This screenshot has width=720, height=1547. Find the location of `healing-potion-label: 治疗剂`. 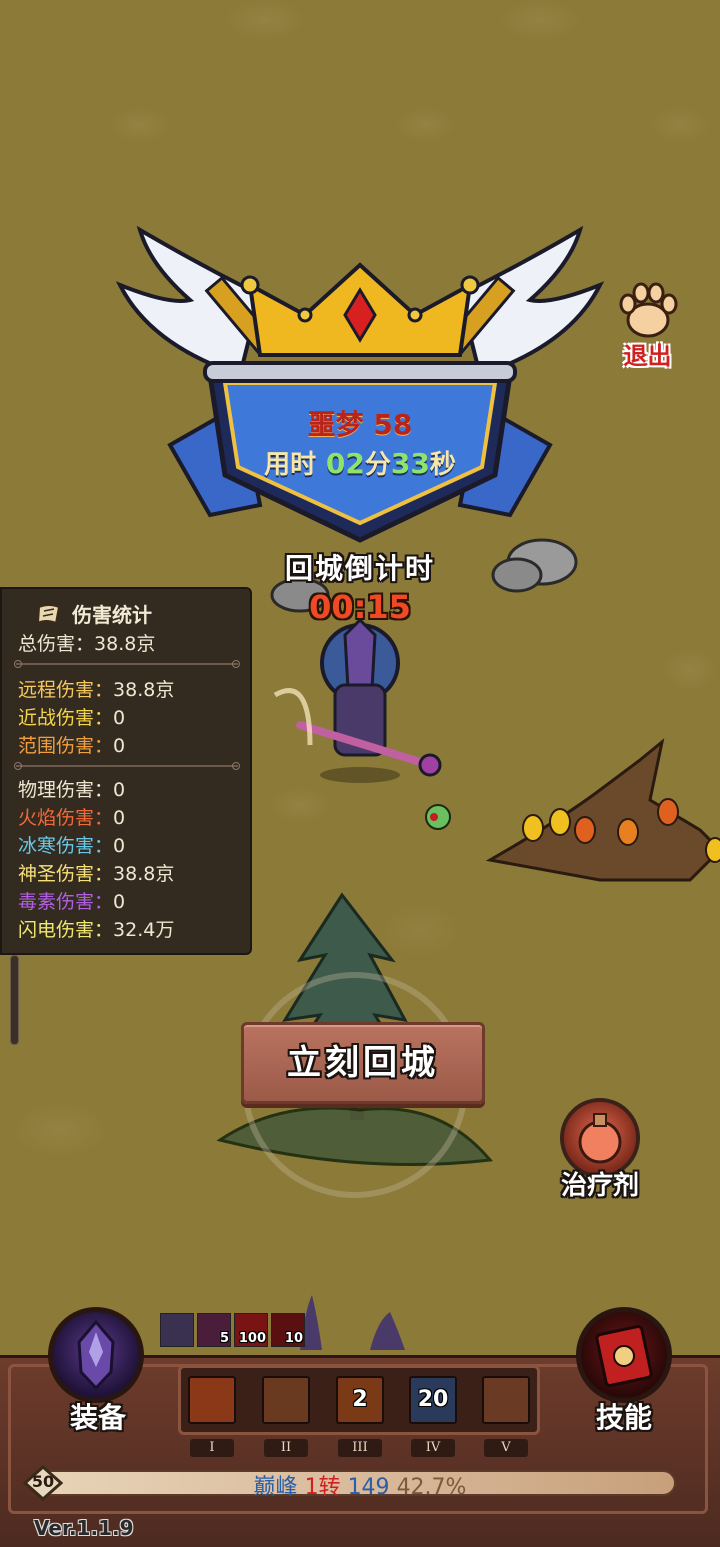

healing-potion-label: 治疗剂 is located at coordinates (599, 1186).